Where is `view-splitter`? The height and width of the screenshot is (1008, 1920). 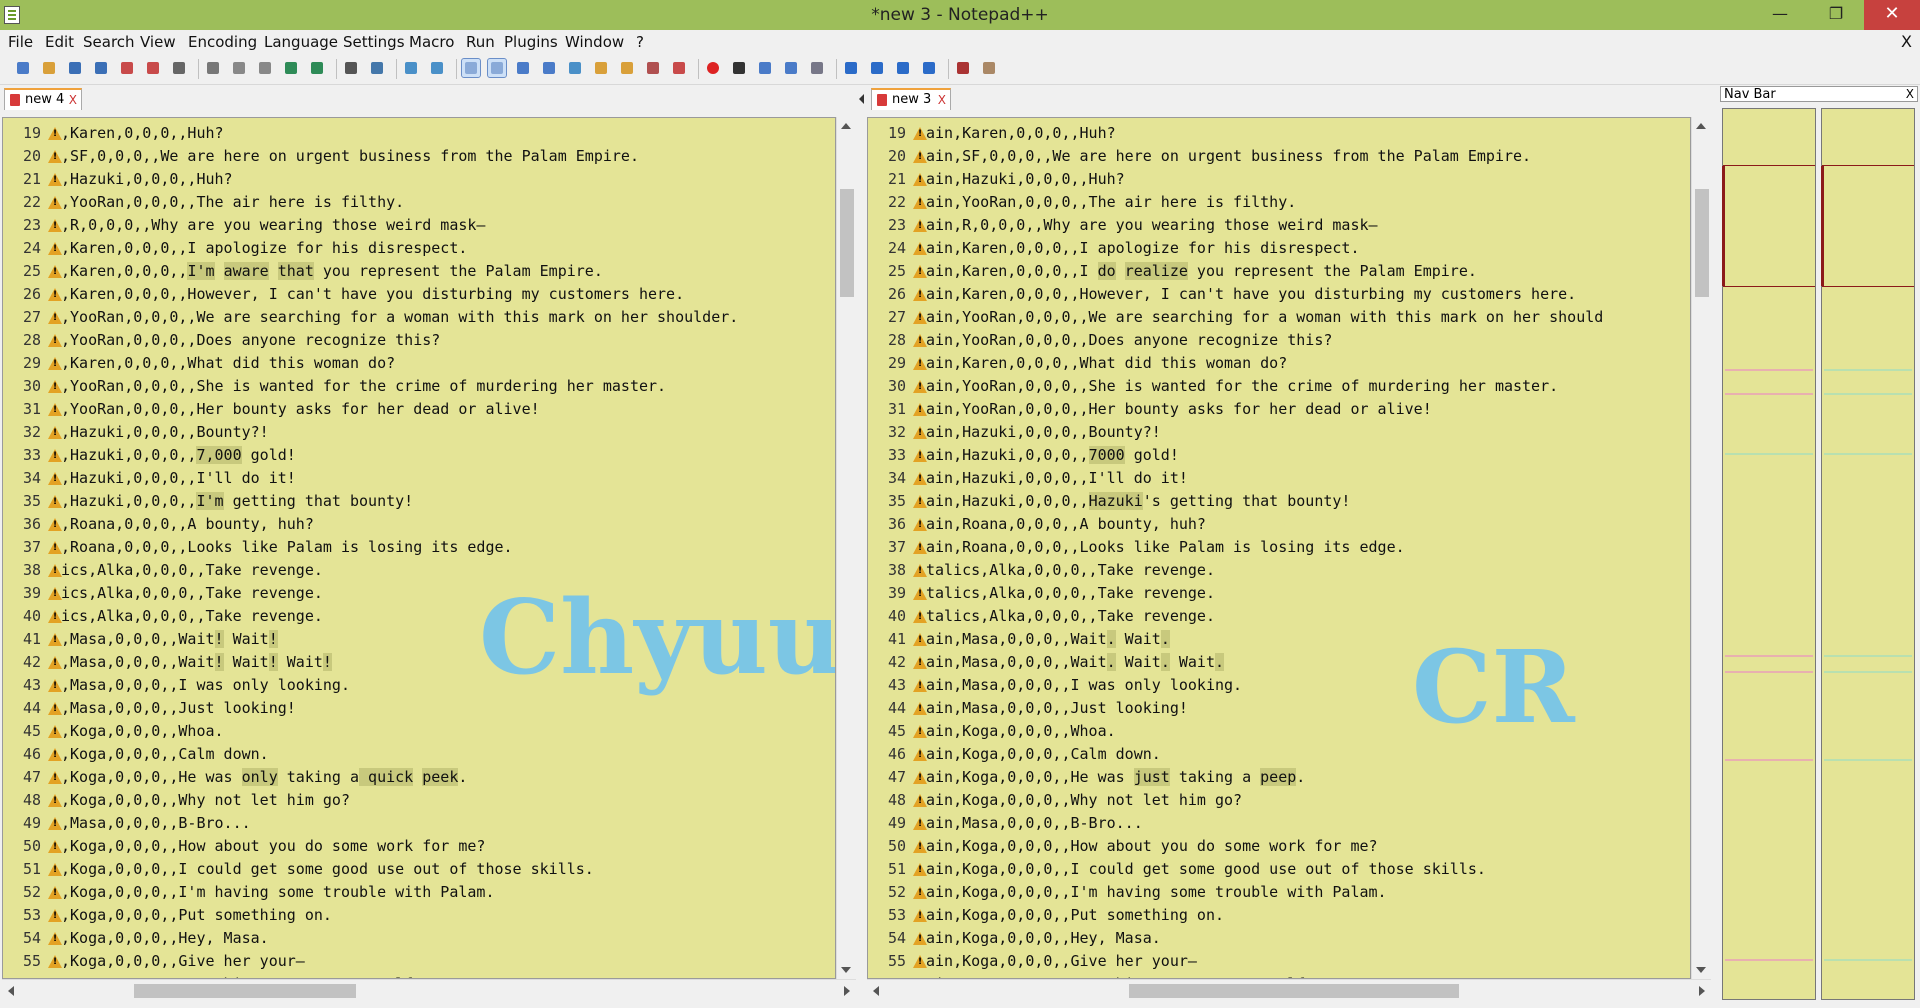 view-splitter is located at coordinates (862, 544).